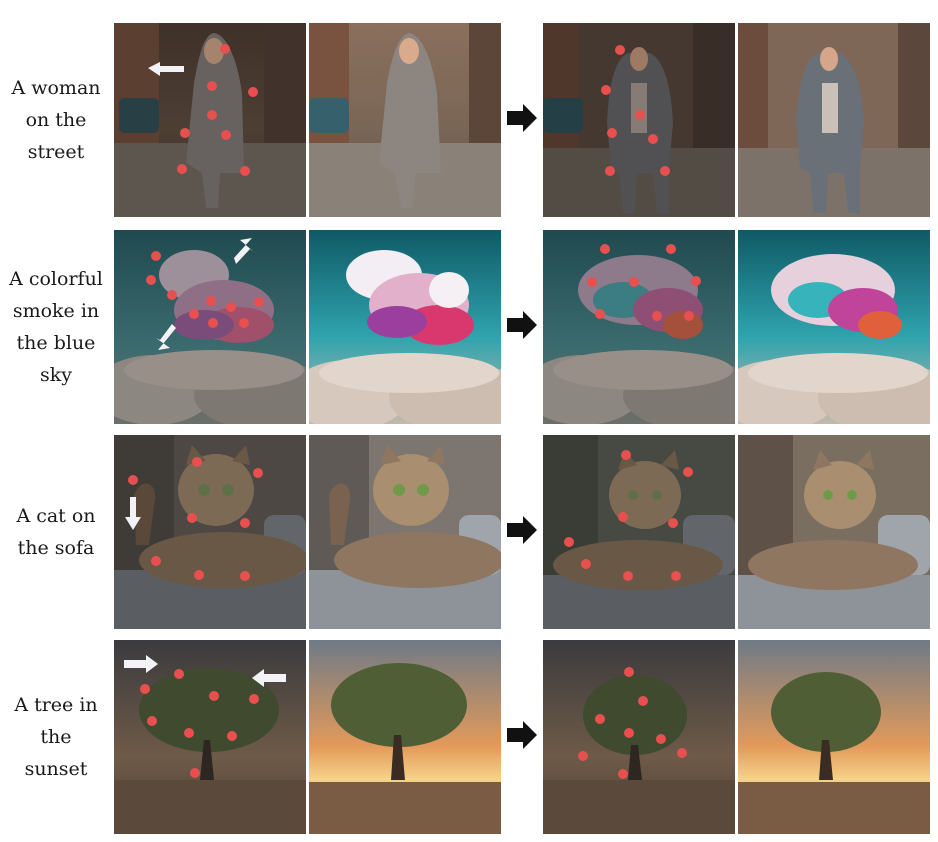 Image resolution: width=938 pixels, height=842 pixels. I want to click on caption-line: the blue, so click(56, 343).